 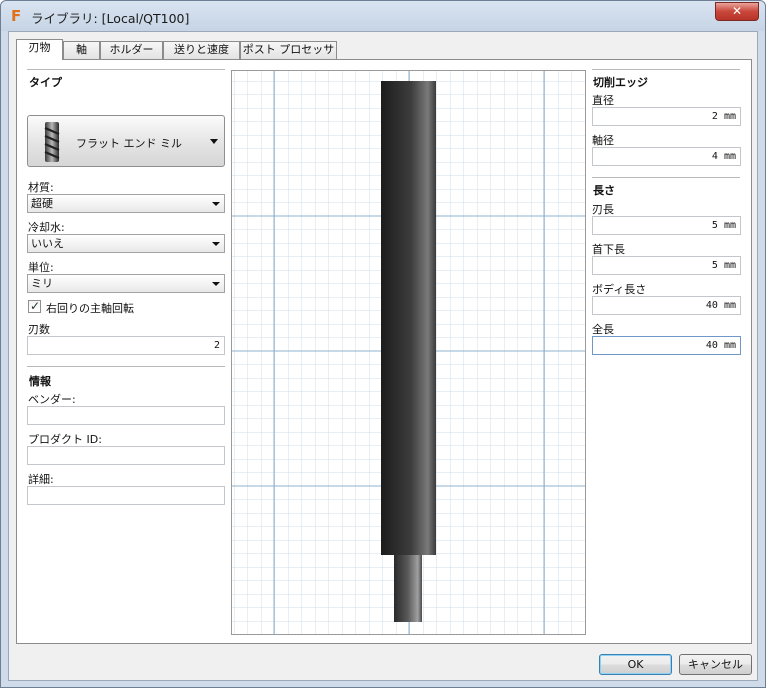 I want to click on cutting-edge-section-title: 切削エッジ, so click(x=620, y=82).